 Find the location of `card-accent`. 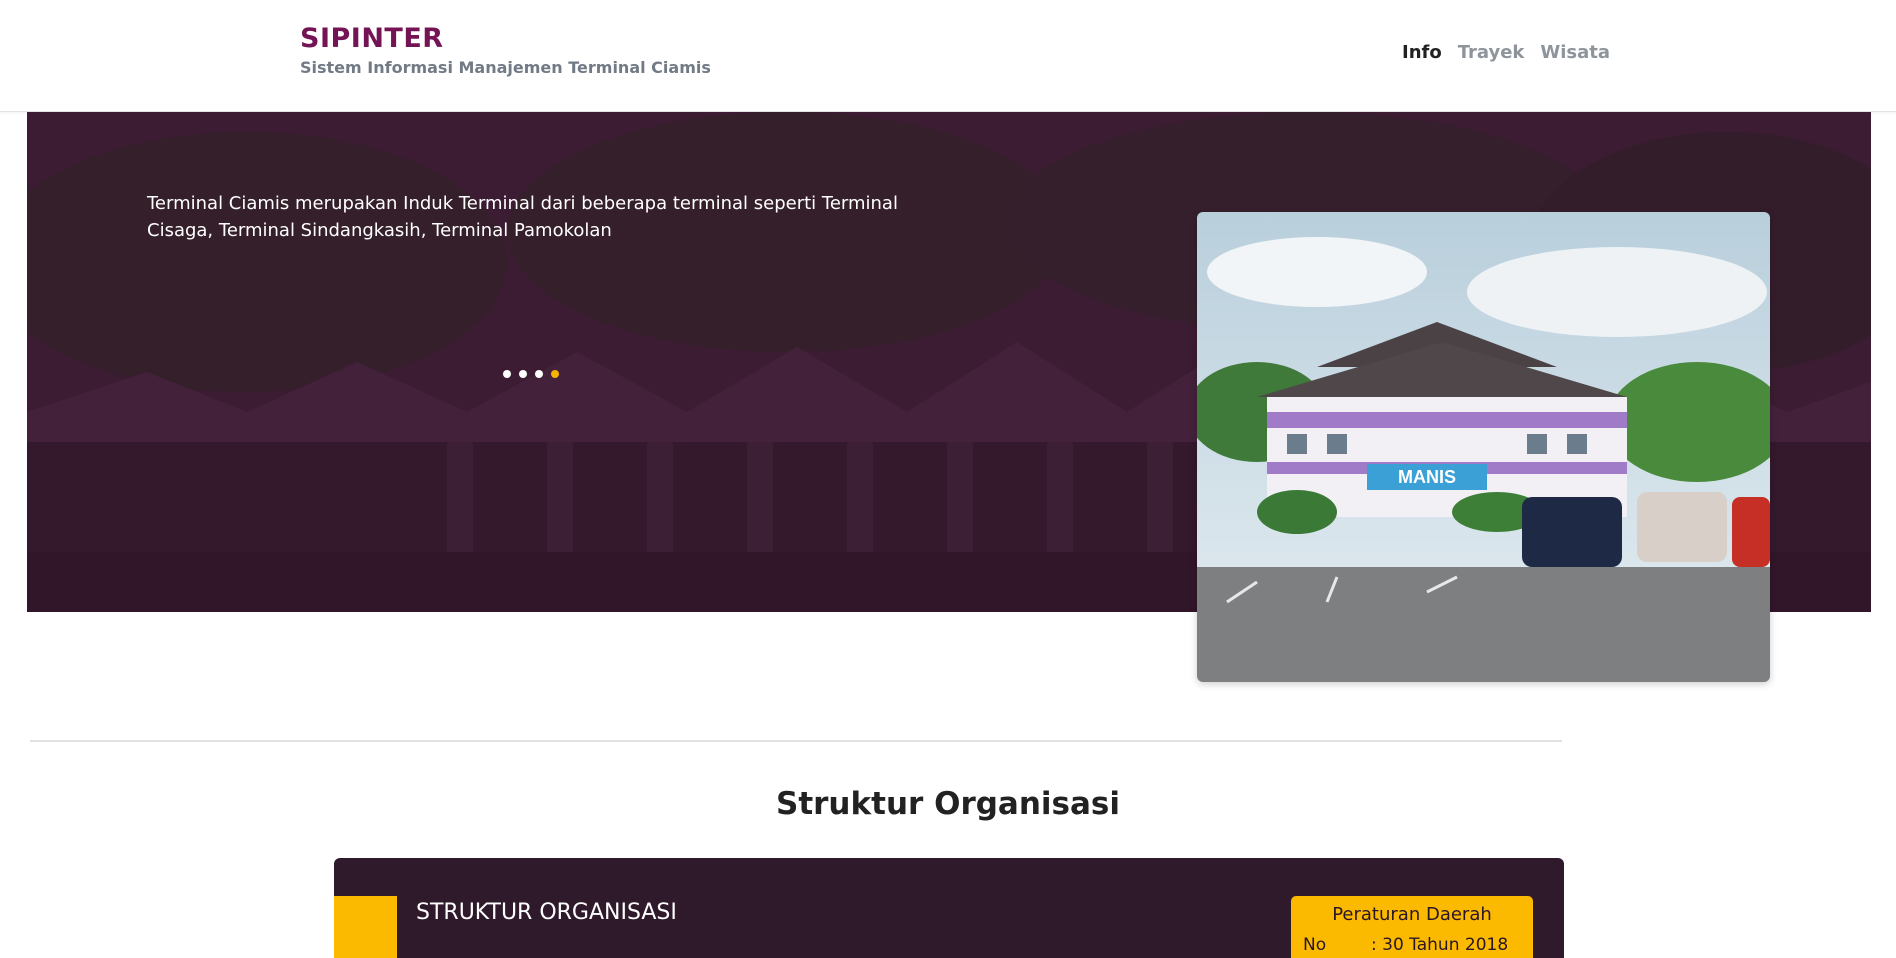

card-accent is located at coordinates (365, 927).